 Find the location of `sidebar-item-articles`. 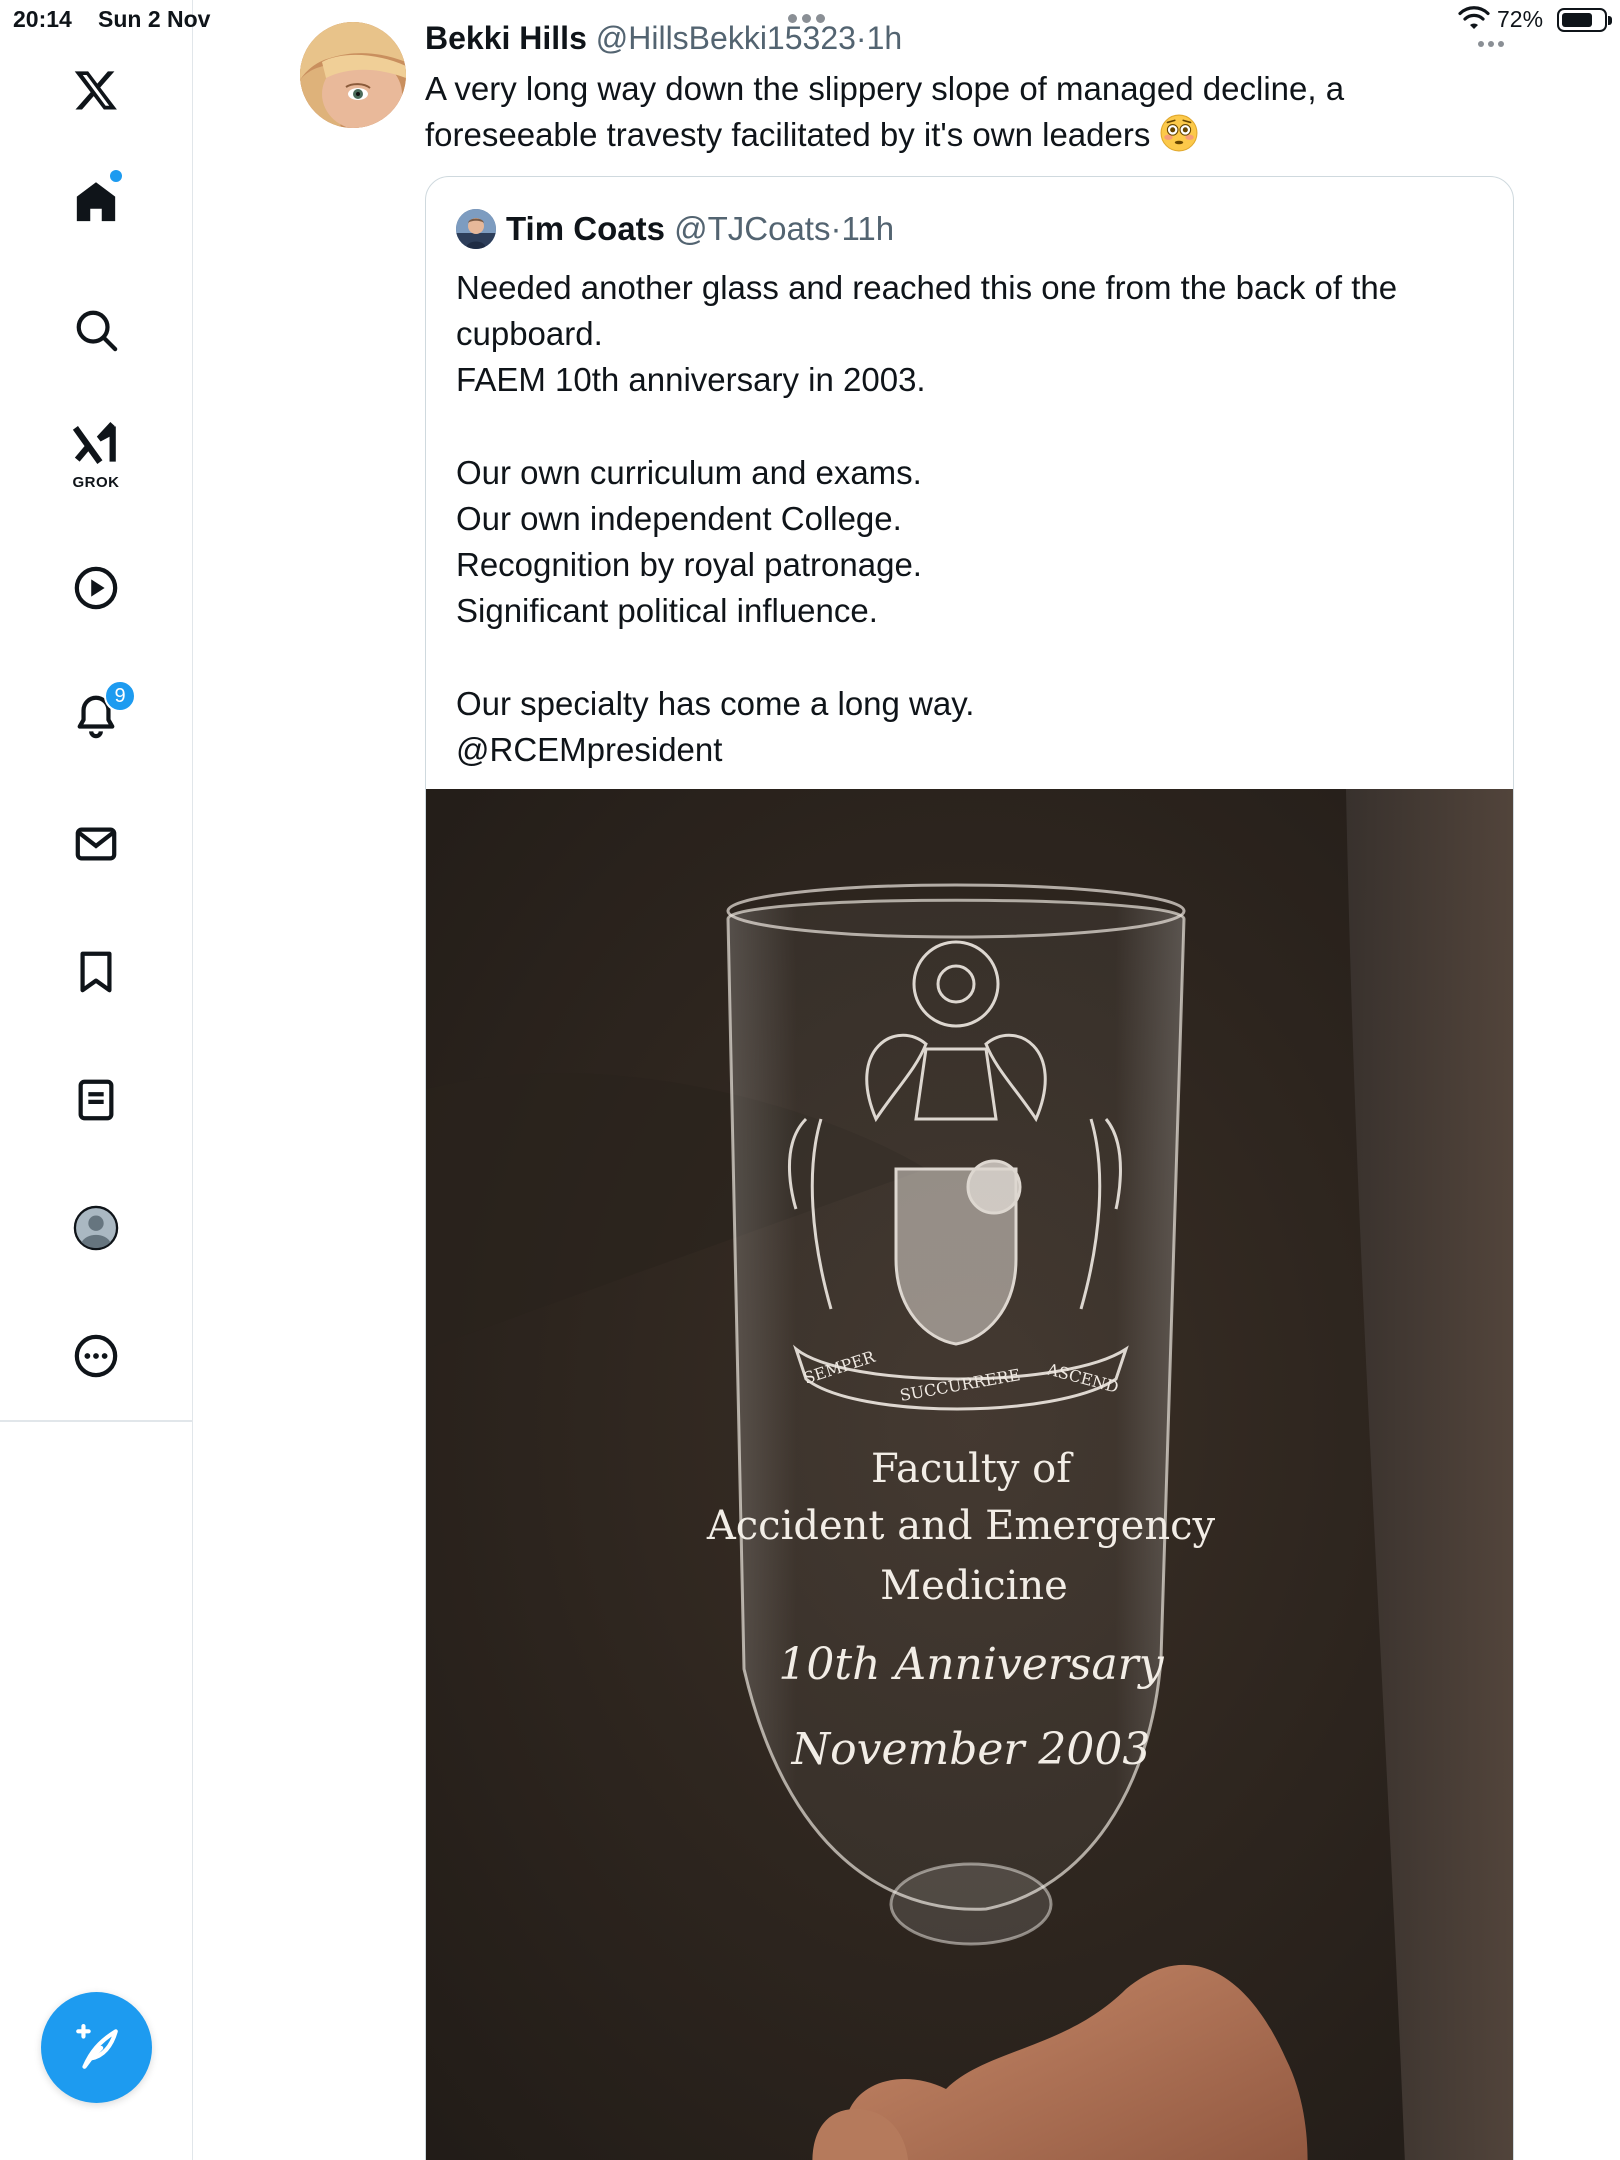

sidebar-item-articles is located at coordinates (96, 1100).